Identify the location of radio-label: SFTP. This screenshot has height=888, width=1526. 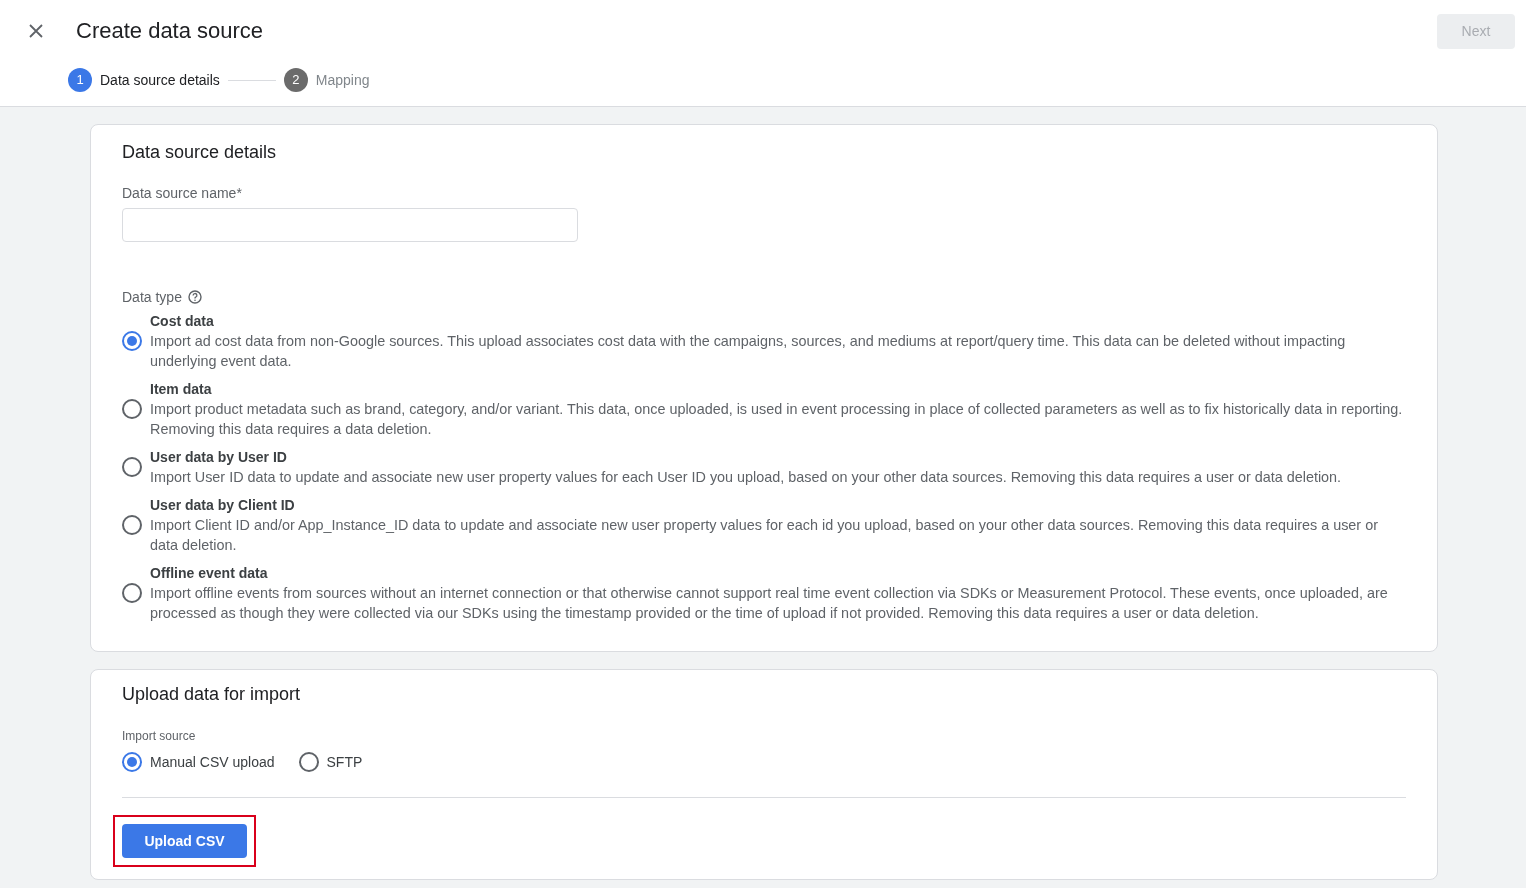
(344, 762).